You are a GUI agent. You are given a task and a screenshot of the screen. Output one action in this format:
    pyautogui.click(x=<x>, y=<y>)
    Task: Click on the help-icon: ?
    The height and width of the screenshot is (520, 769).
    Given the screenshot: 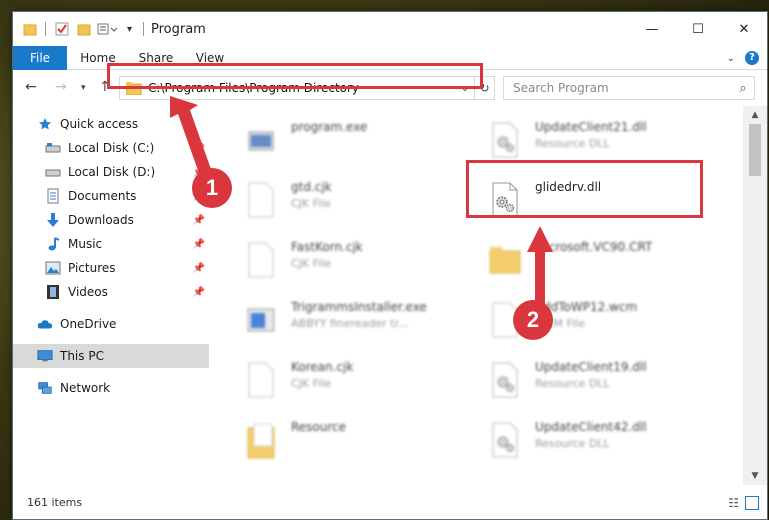 What is the action you would take?
    pyautogui.click(x=752, y=58)
    